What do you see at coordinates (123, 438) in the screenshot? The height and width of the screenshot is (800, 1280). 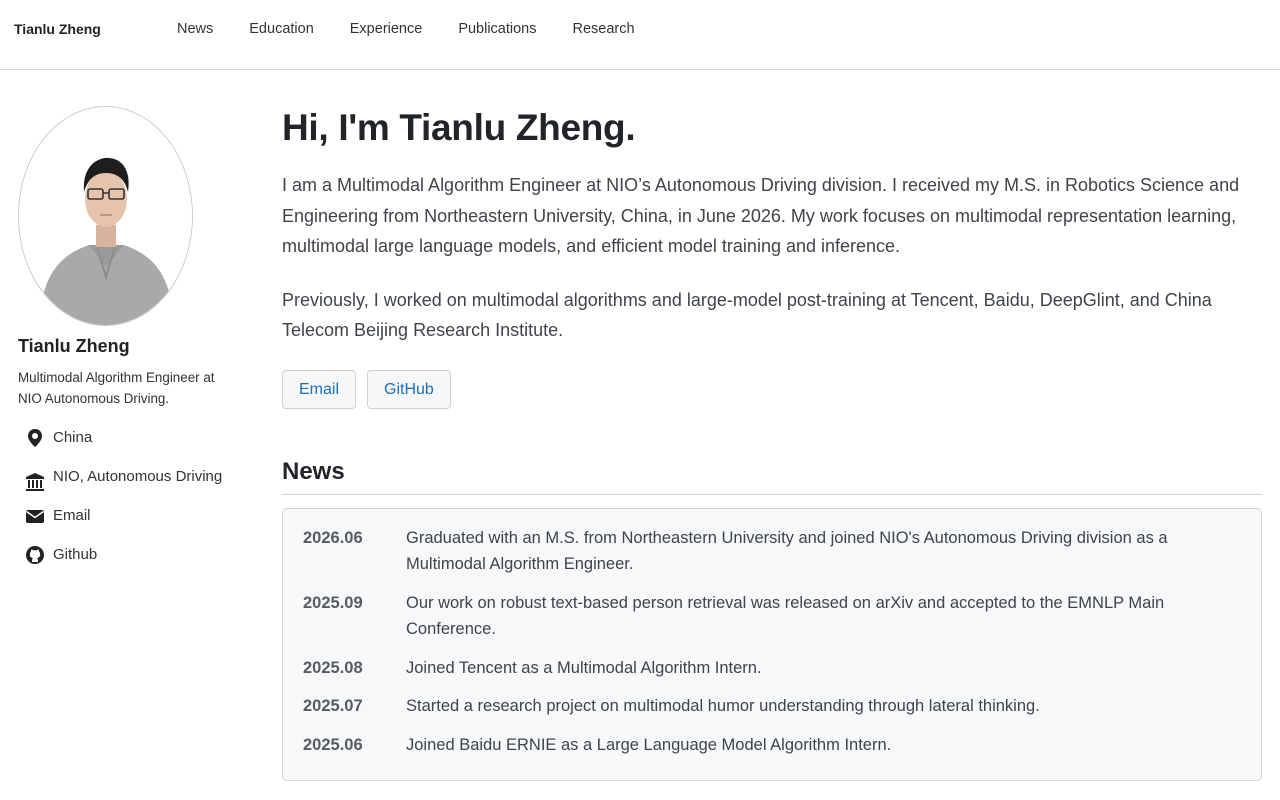 I see `location-item: China` at bounding box center [123, 438].